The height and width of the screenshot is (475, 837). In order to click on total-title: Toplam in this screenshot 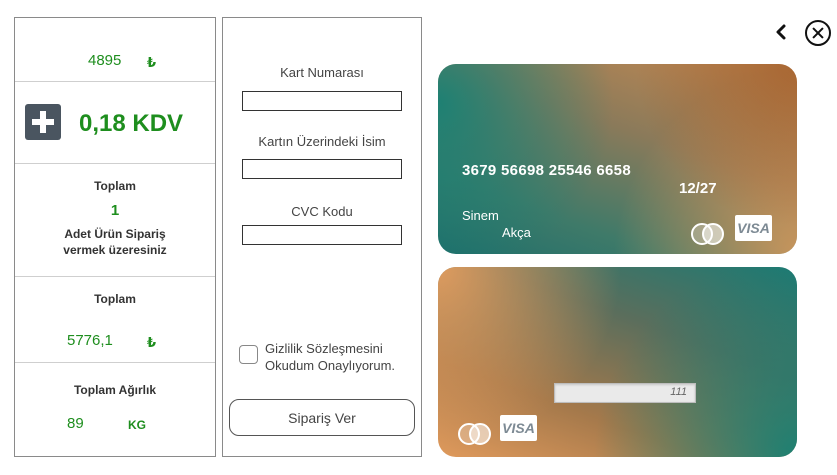, I will do `click(115, 299)`.